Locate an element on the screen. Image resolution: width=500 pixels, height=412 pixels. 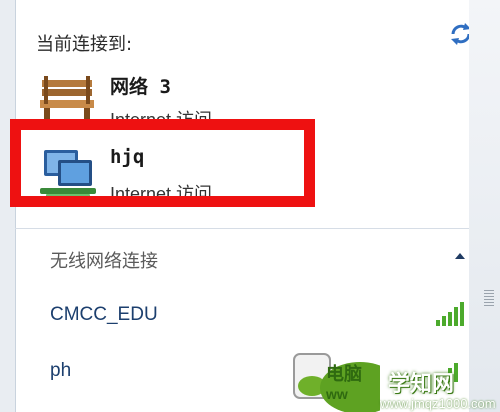
watermark-url: www.jmqz1000.com is located at coordinates (438, 403).